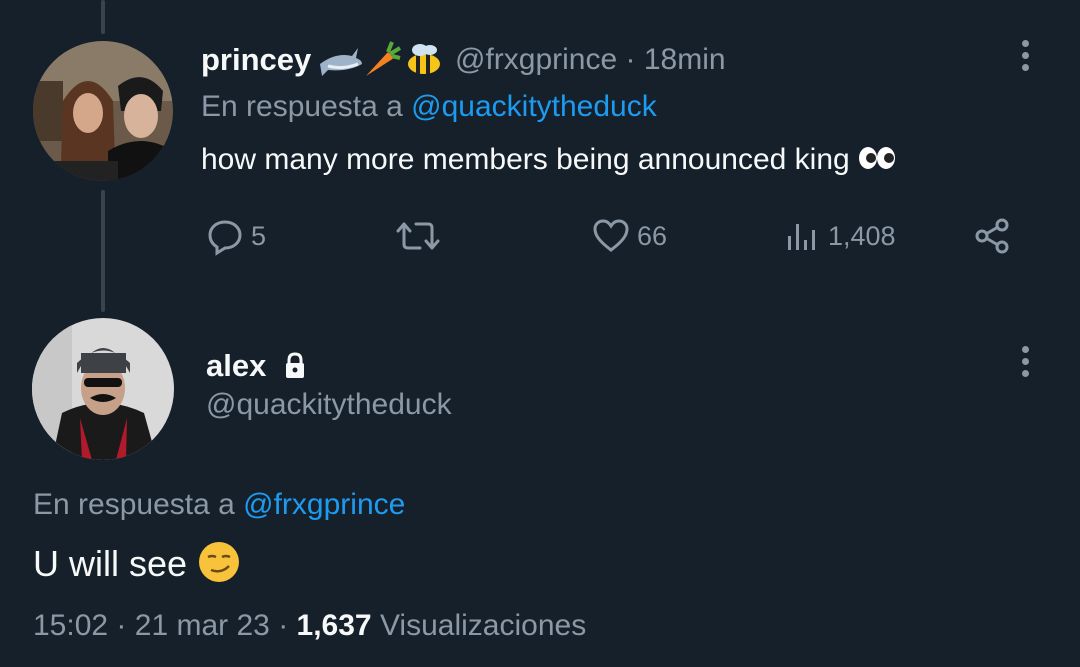 The width and height of the screenshot is (1080, 667). Describe the element at coordinates (103, 17) in the screenshot. I see `thread-line-top` at that location.